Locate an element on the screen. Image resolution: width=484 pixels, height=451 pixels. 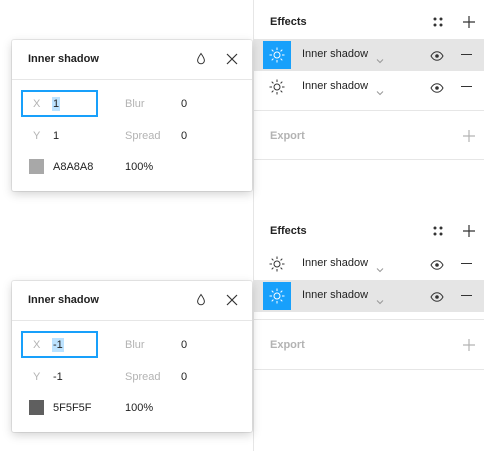
y-value: -1 is located at coordinates (58, 377).